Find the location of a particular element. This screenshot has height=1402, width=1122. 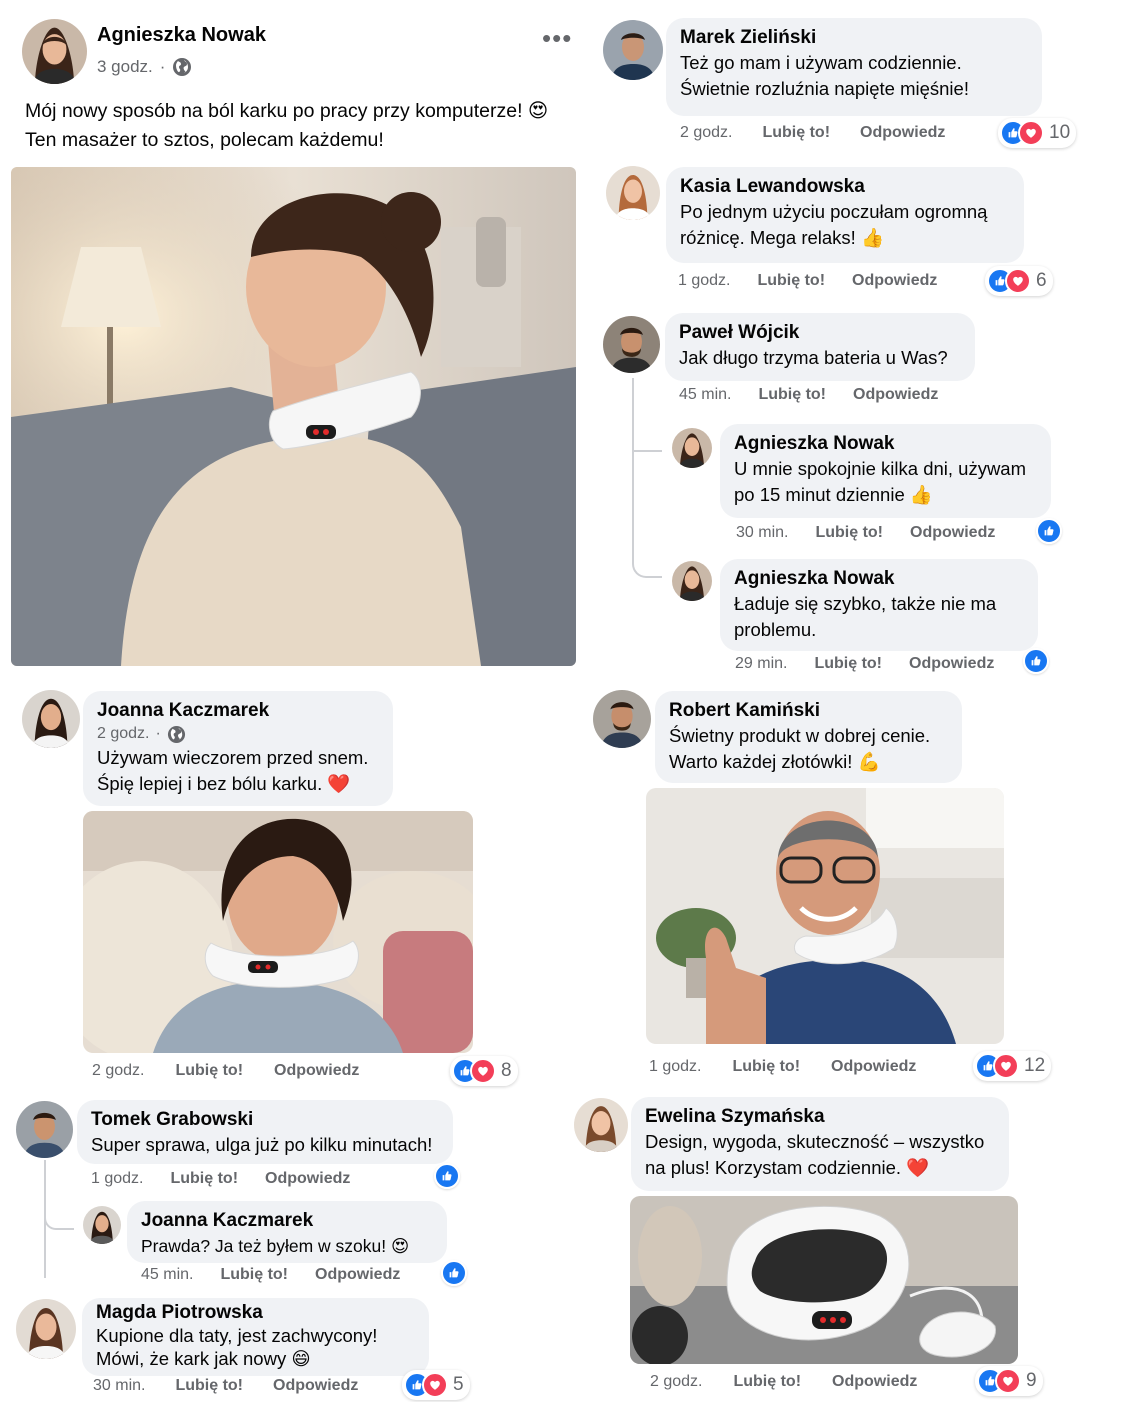

comment-actions: 30 min. Lubię to! Odpowiedz is located at coordinates (865, 533).